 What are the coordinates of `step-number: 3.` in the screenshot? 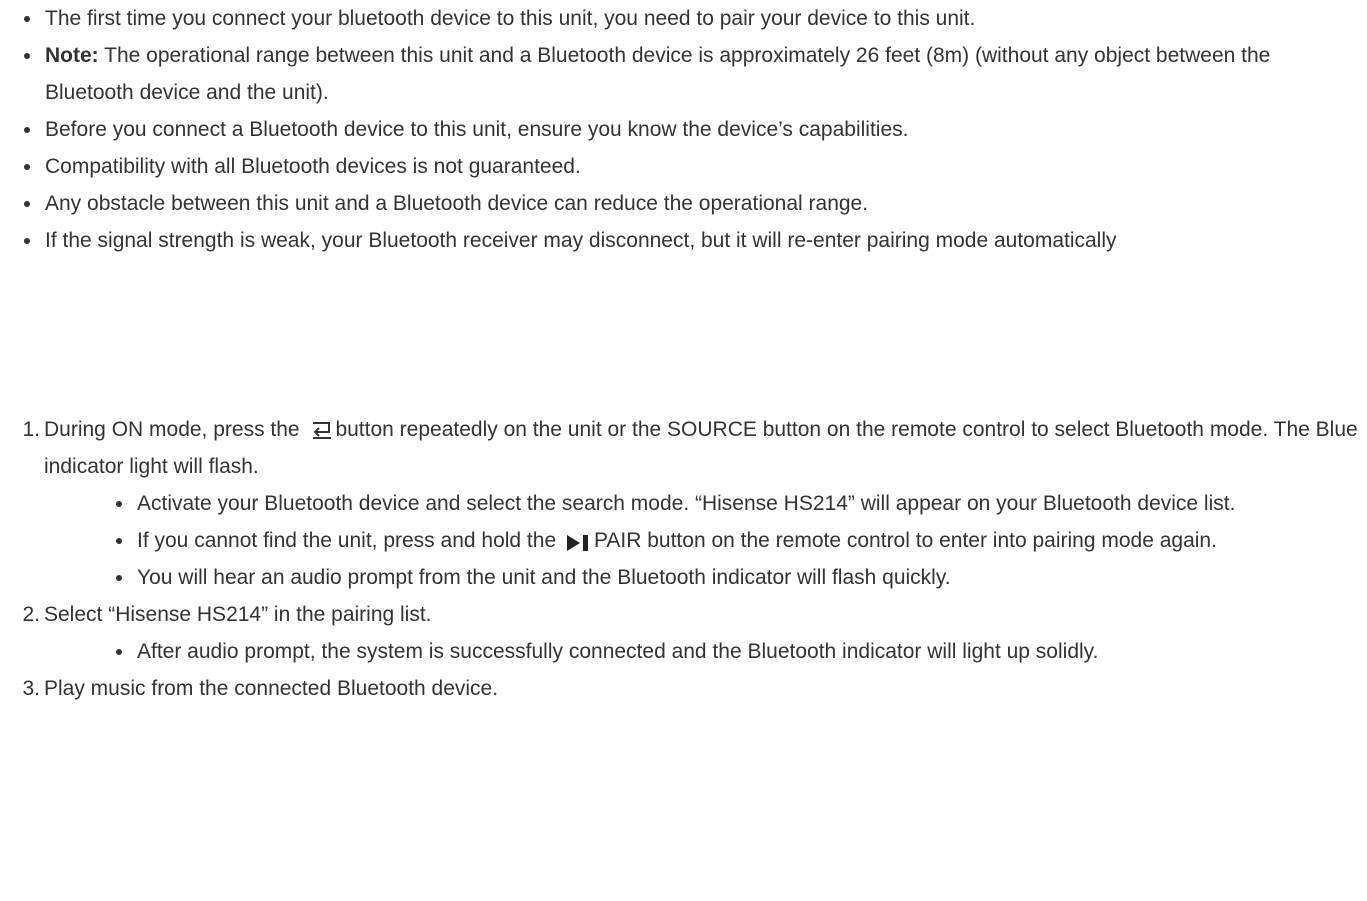 It's located at (31, 688).